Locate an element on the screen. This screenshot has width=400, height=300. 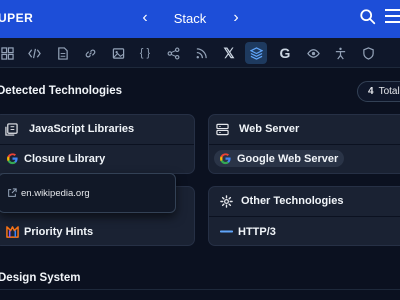
tech-item-google-web-server: Google Web Server is located at coordinates (279, 158).